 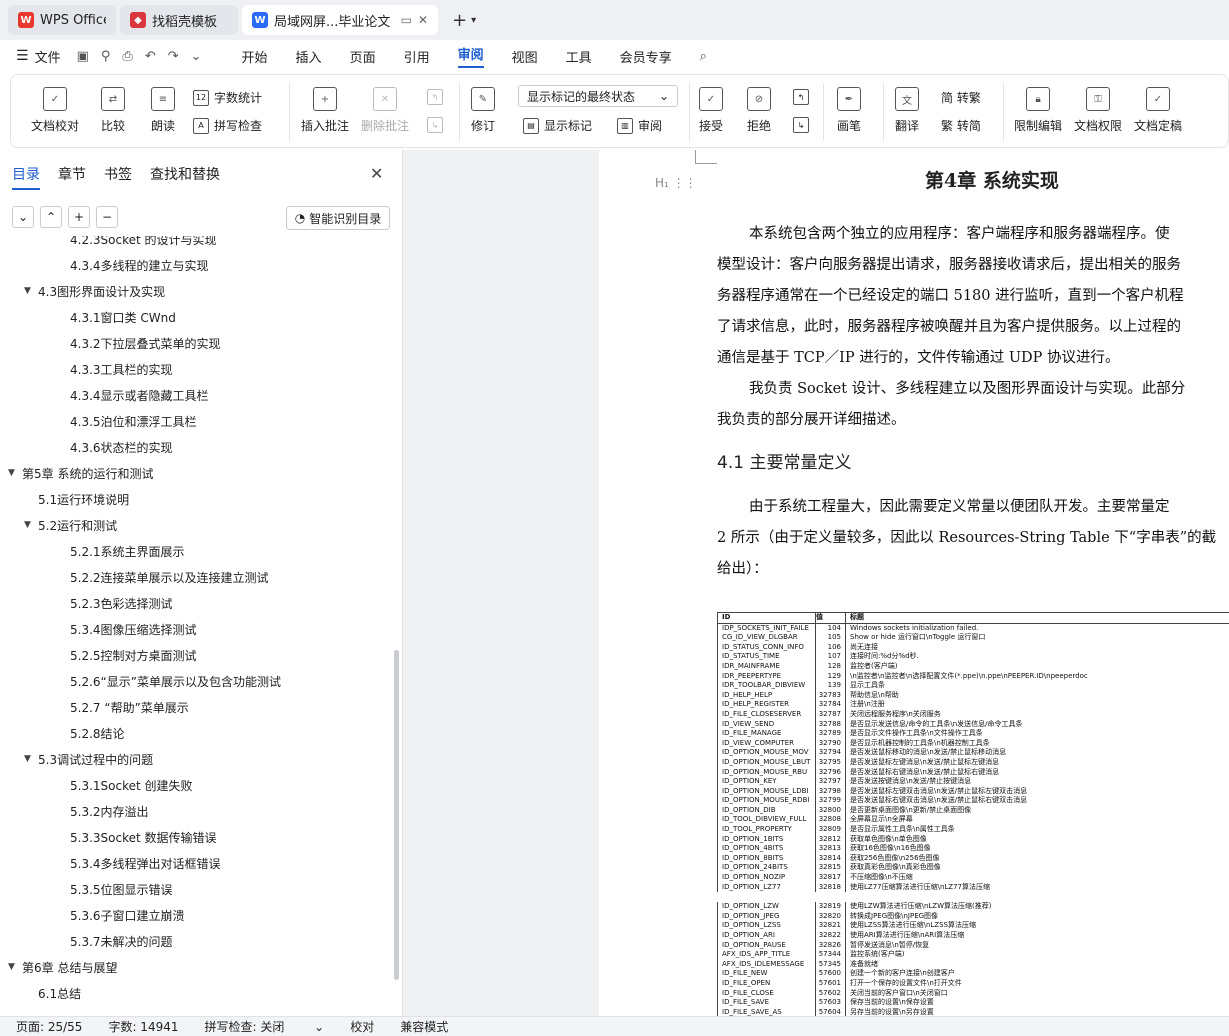 I want to click on markup-state-select: 显示标记的最终状态 ⌄, so click(x=598, y=96).